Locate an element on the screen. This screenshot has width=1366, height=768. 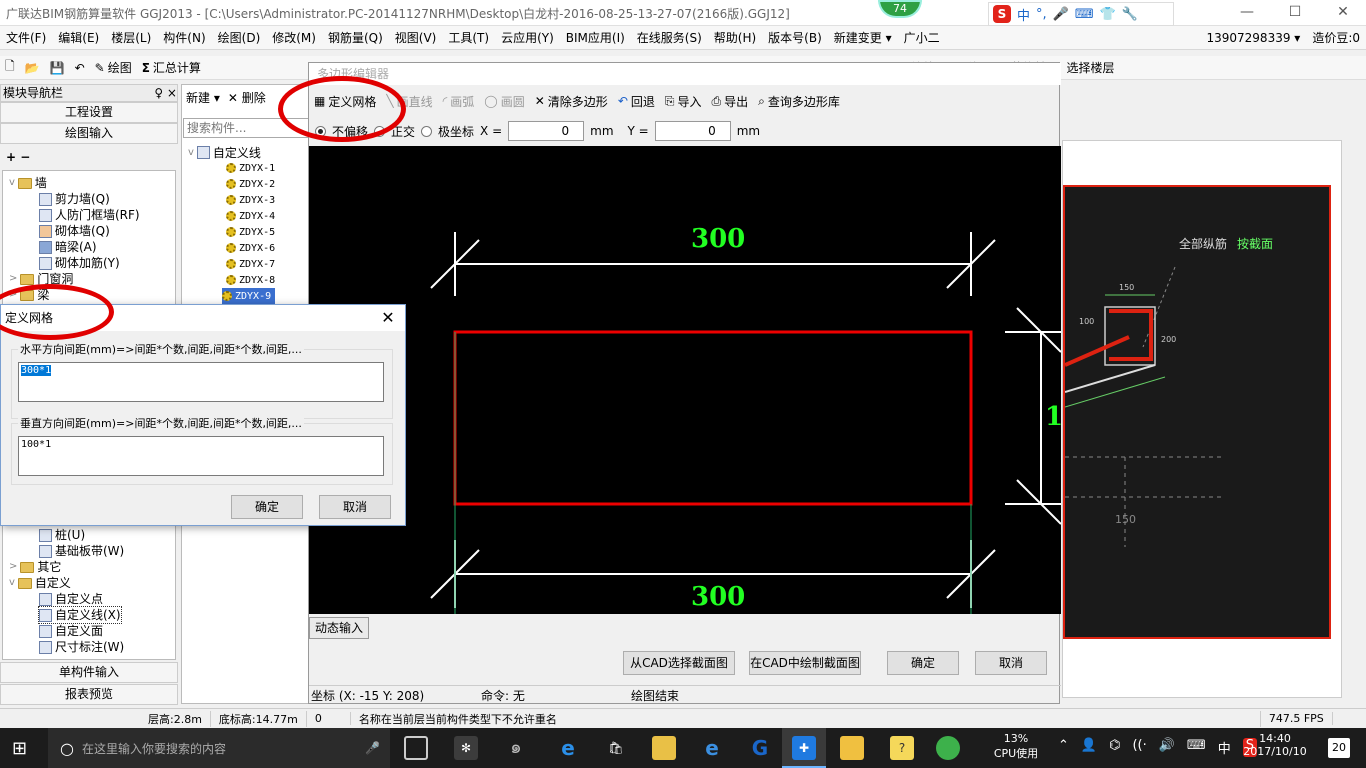
menu-online: 在线服务(S) is located at coordinates (669, 37).